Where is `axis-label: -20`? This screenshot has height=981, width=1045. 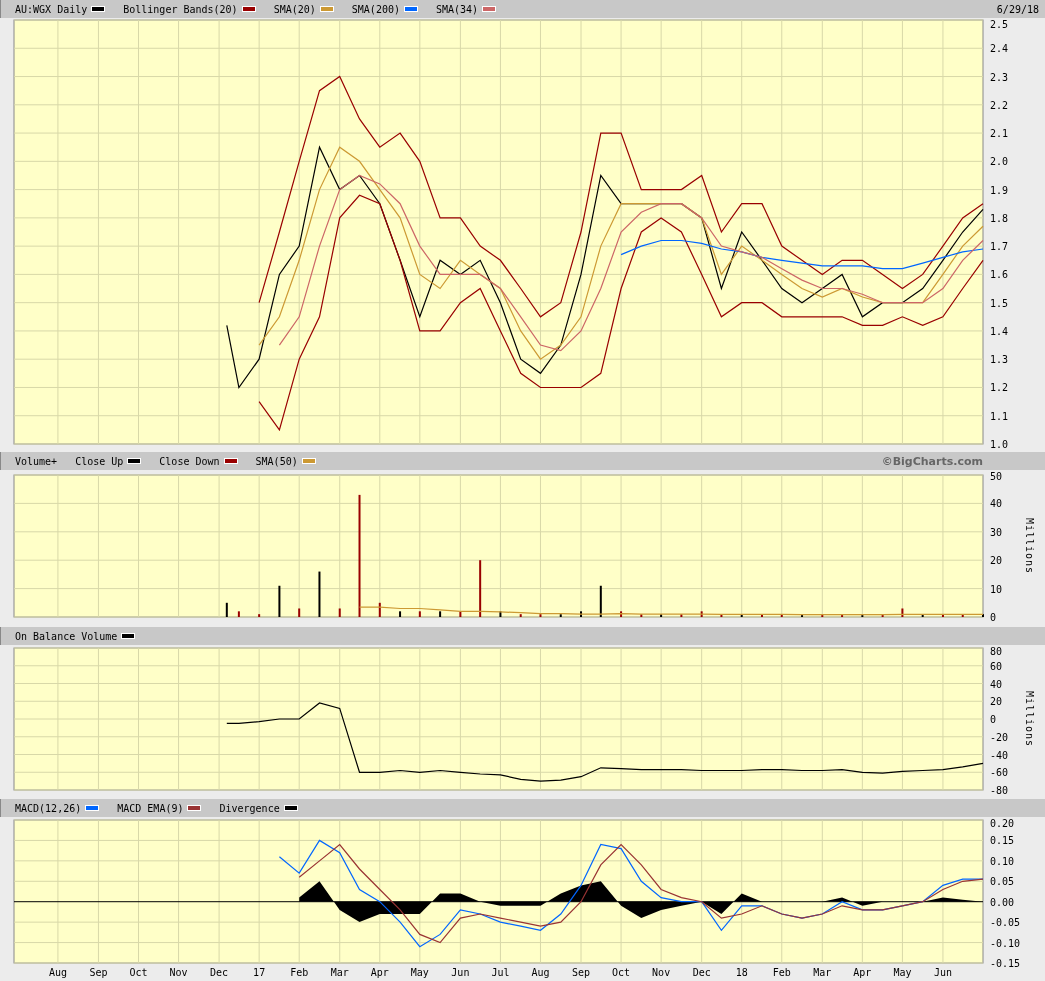
axis-label: -20 is located at coordinates (999, 737).